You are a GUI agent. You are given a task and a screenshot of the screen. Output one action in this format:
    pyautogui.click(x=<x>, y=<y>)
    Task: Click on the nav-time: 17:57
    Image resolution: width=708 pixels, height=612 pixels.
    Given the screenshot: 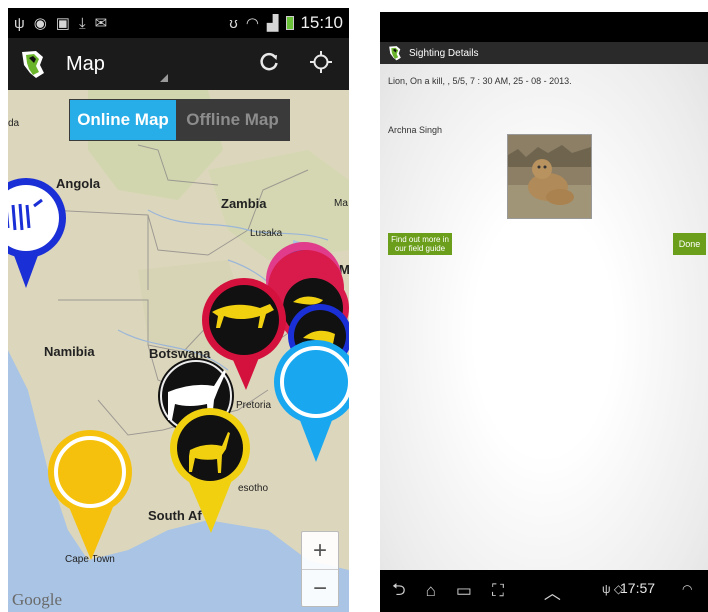 What is the action you would take?
    pyautogui.click(x=638, y=588)
    